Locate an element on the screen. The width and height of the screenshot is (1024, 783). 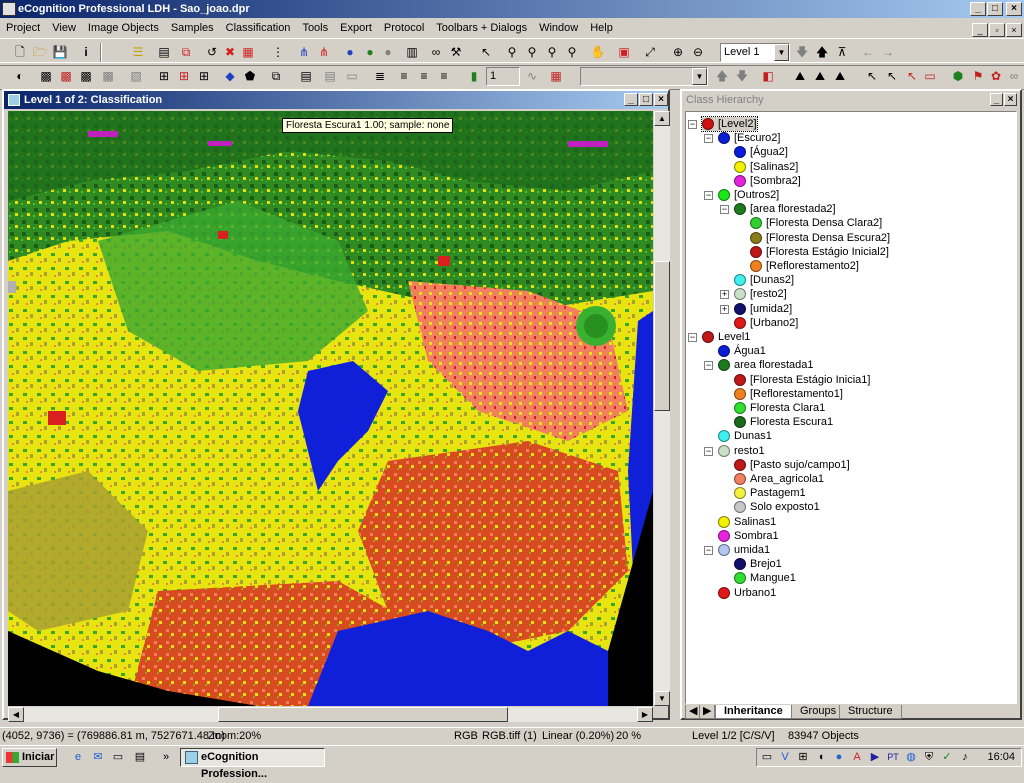
class-tree-item: [area florestada2] is located at coordinates (785, 209).